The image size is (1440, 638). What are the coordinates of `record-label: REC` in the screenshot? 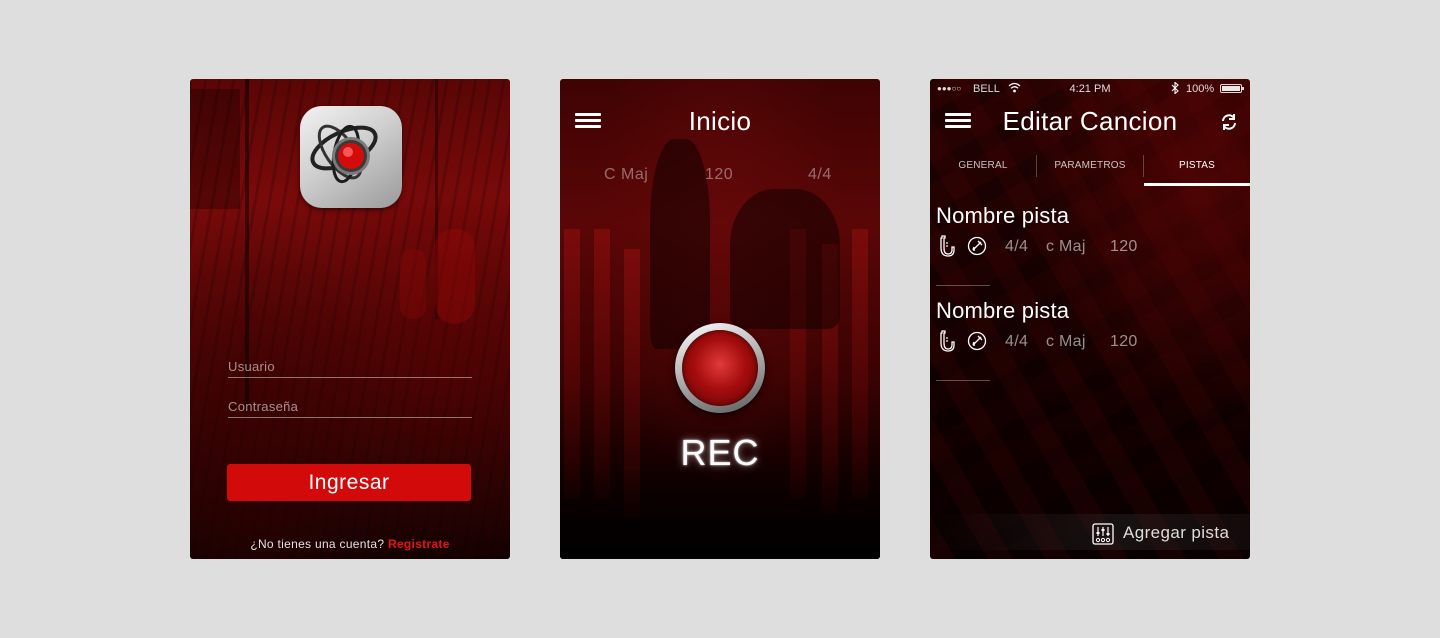 It's located at (720, 452).